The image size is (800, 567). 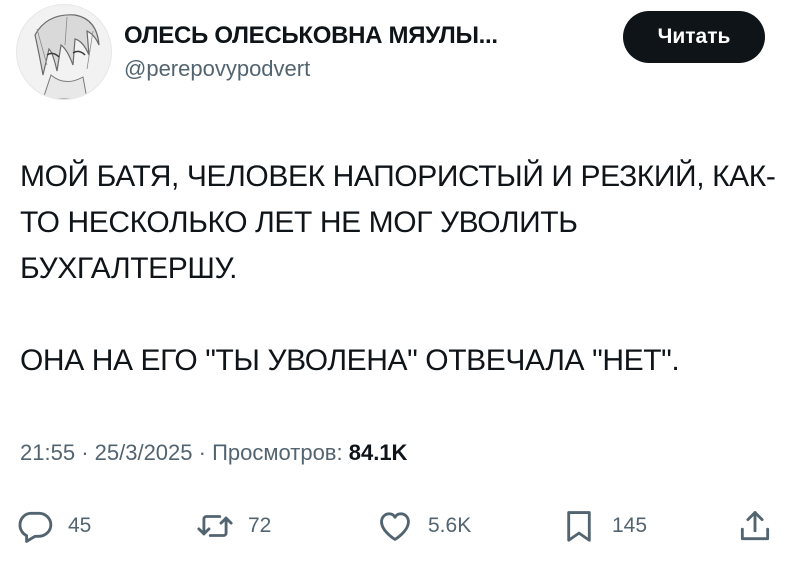 What do you see at coordinates (423, 526) in the screenshot?
I see `like-button: 5.6K` at bounding box center [423, 526].